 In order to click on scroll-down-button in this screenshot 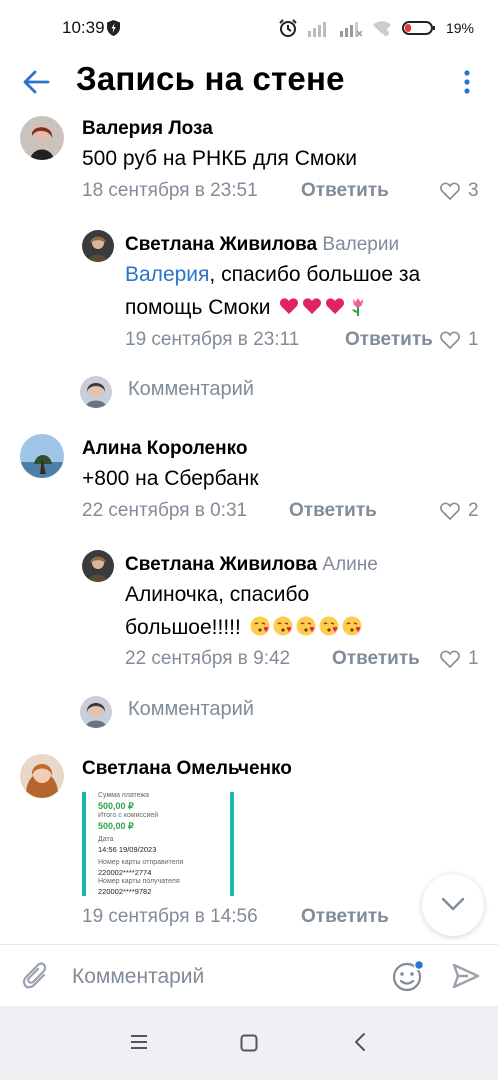, I will do `click(453, 905)`.